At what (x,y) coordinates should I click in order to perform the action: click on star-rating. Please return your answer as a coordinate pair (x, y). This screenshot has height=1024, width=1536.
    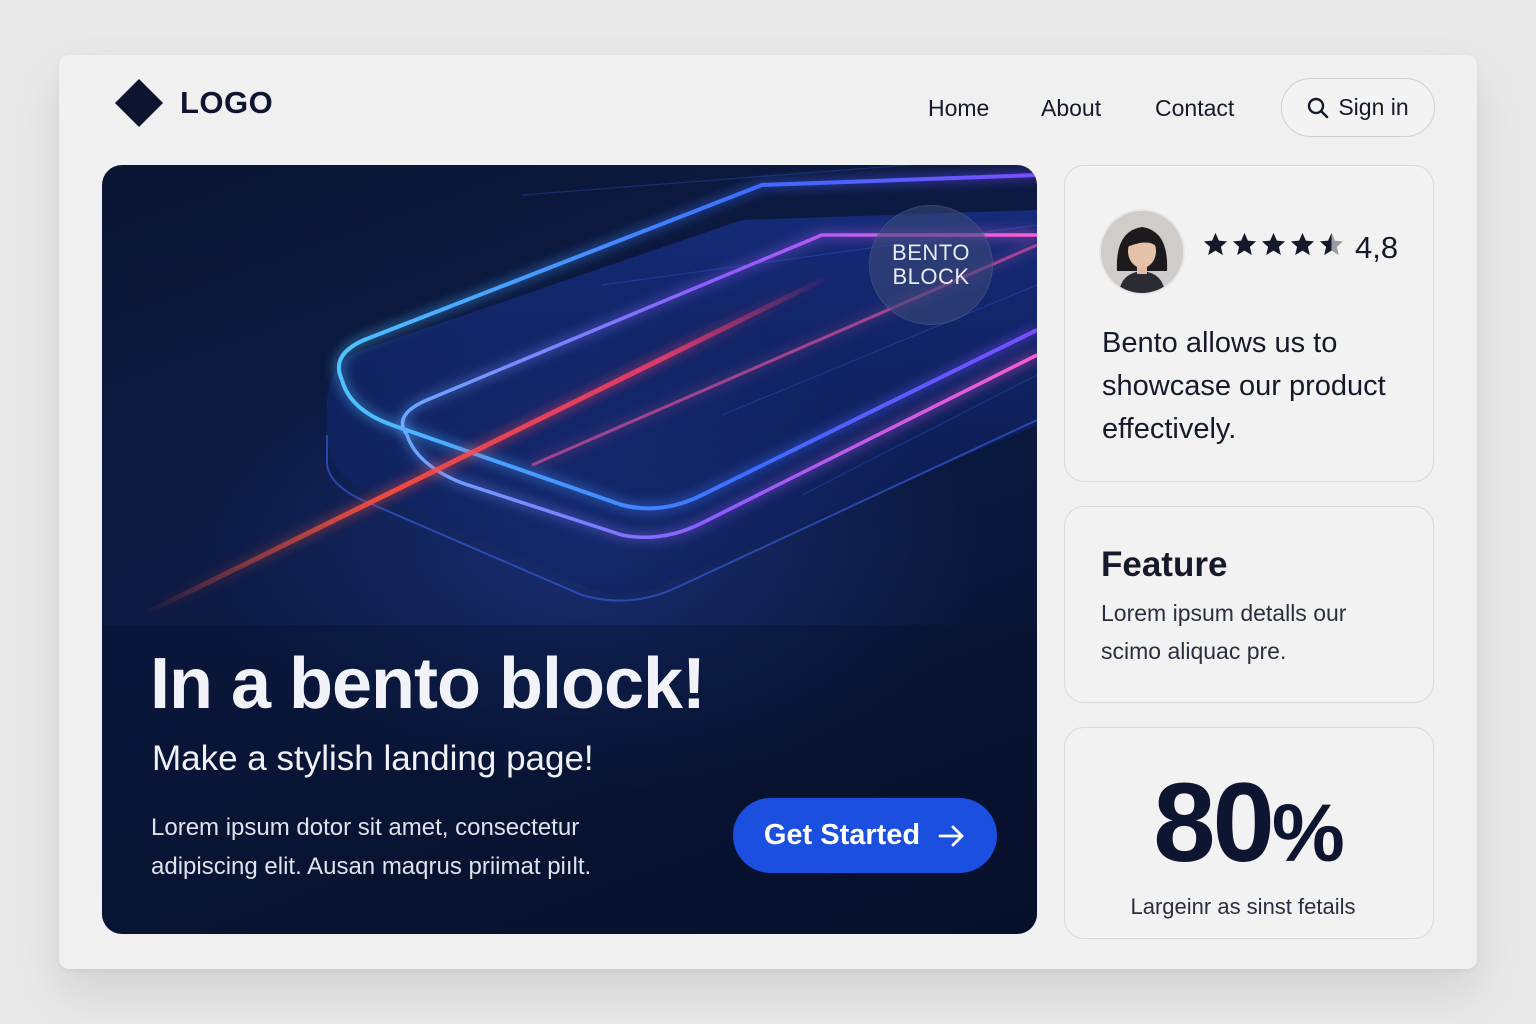
    Looking at the image, I should click on (1273, 244).